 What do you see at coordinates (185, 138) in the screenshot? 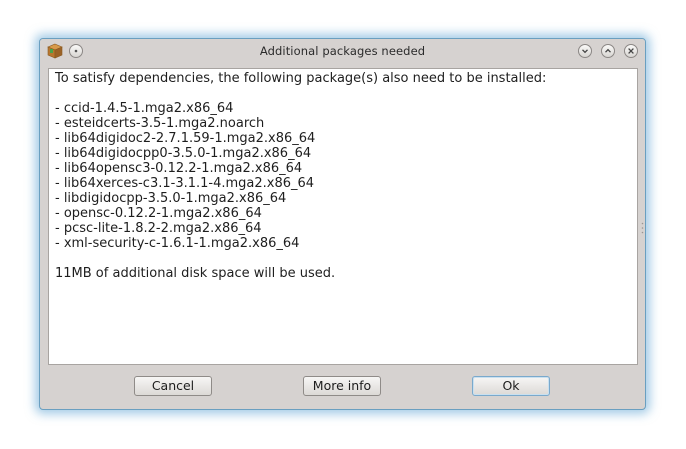
I see `package-item: - lib64digidoc2-2.7.1.59-1.mga2.x86_64` at bounding box center [185, 138].